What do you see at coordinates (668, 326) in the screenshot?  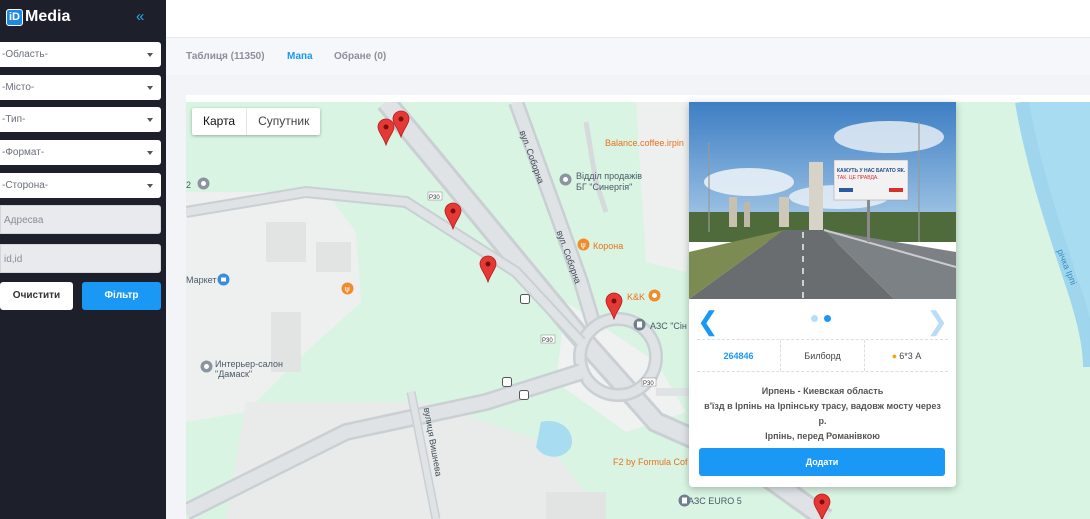 I see `map-label-azs-sin: АЗС "Сін` at bounding box center [668, 326].